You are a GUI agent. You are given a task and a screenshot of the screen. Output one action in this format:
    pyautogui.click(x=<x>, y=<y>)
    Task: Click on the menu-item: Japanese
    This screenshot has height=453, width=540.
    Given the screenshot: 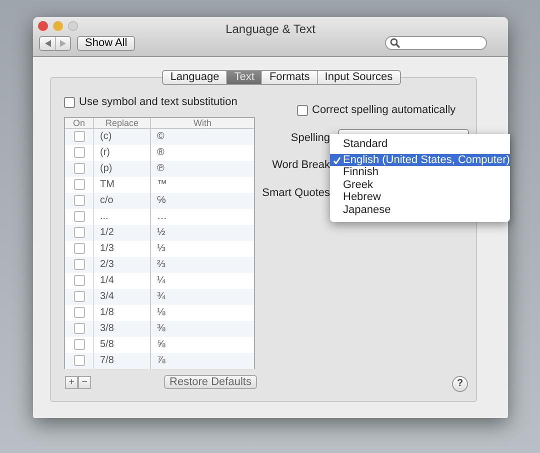 What is the action you would take?
    pyautogui.click(x=420, y=210)
    